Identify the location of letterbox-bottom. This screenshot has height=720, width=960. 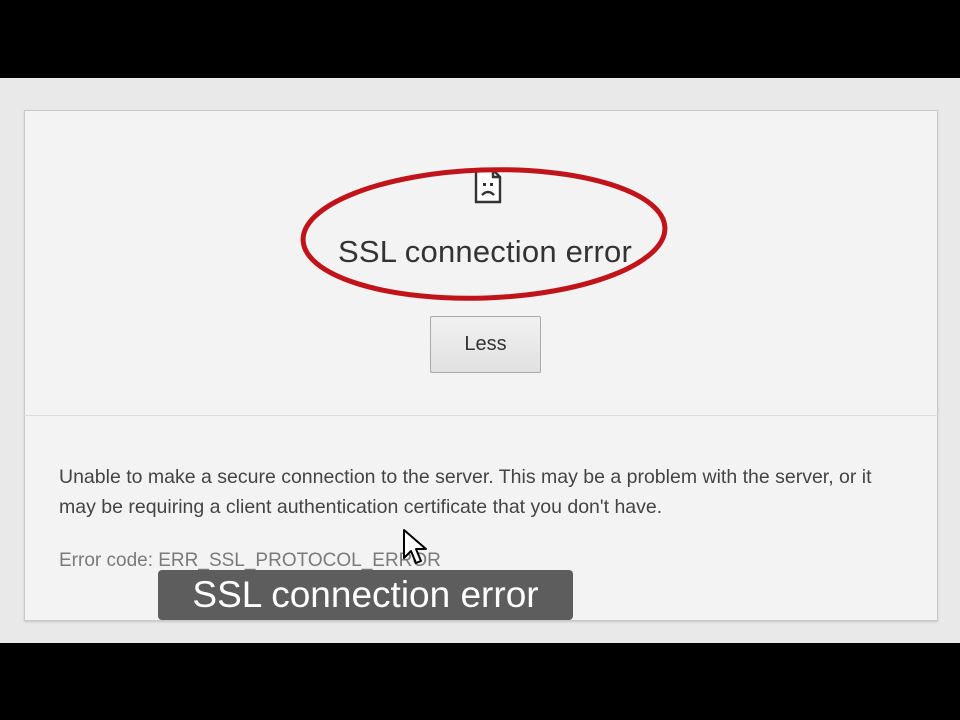
(480, 681).